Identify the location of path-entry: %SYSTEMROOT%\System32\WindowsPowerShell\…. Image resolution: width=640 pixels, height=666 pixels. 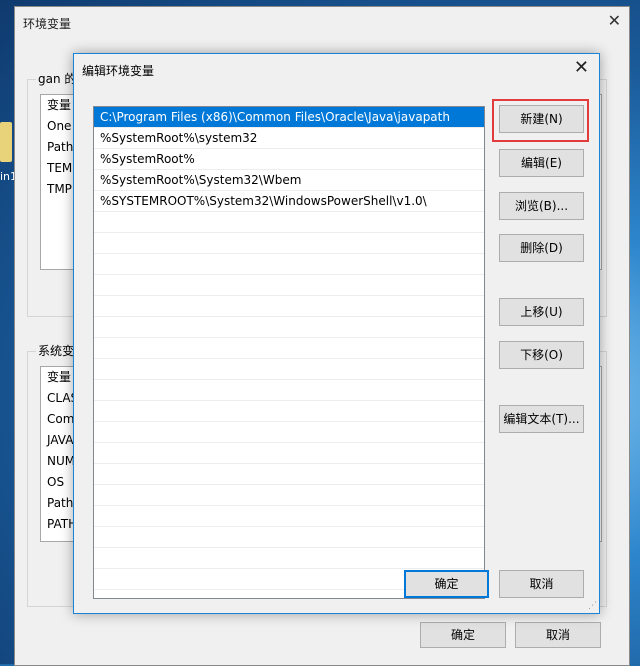
(289, 201).